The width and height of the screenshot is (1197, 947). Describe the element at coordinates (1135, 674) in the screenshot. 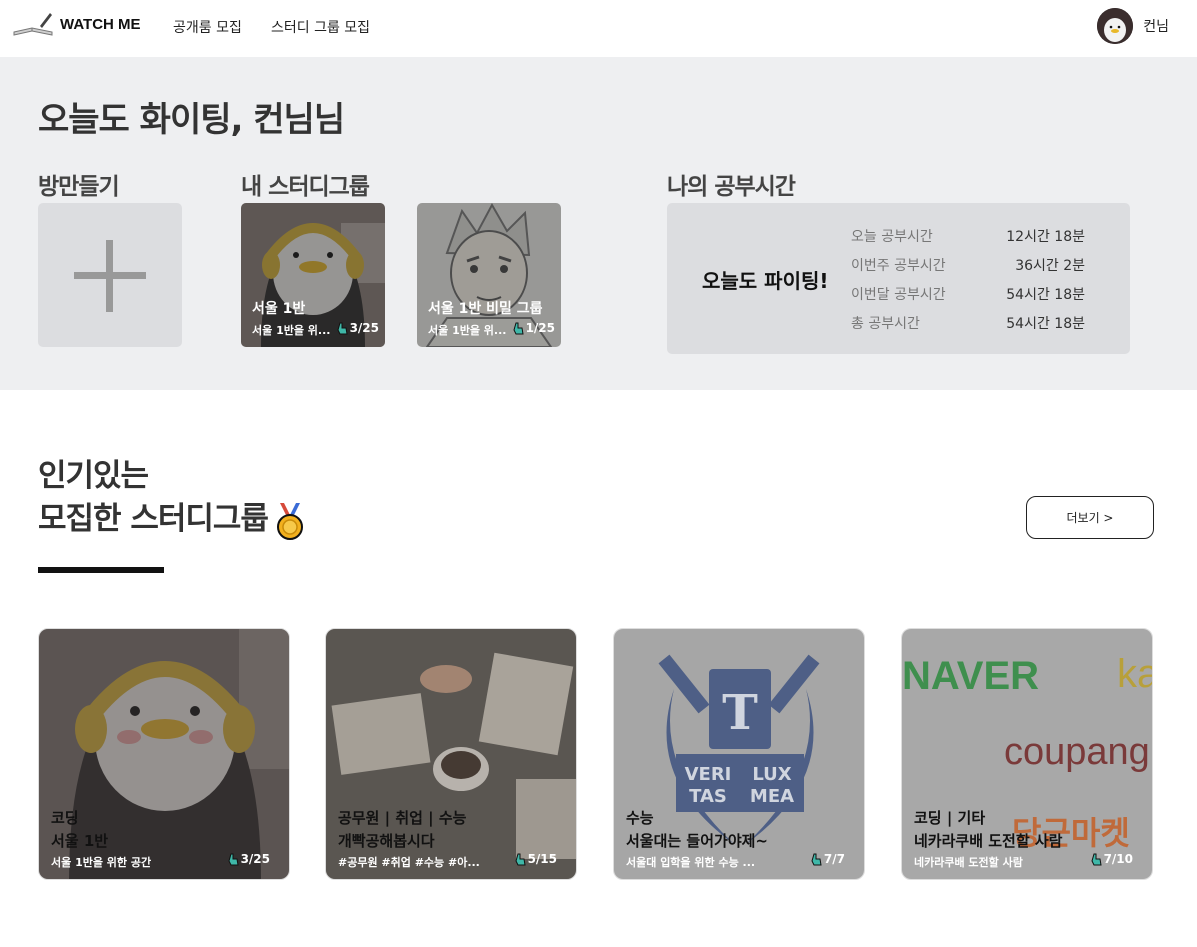

I see `svg-text: ka` at that location.